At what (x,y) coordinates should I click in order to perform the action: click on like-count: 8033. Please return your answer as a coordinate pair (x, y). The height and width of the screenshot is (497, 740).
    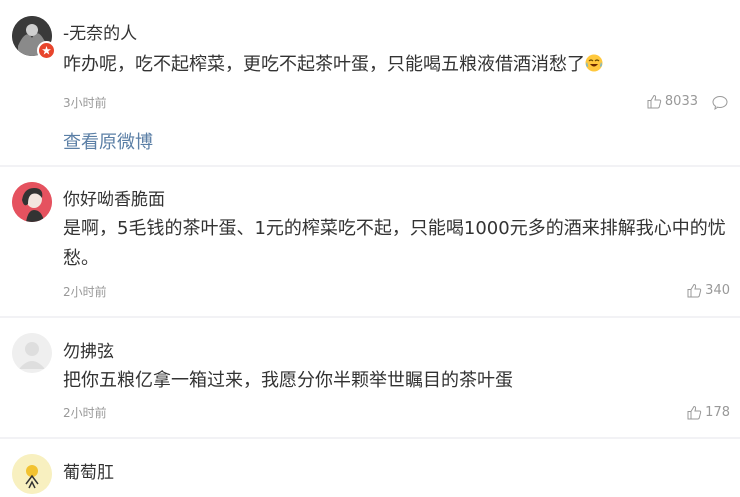
    Looking at the image, I should click on (681, 101).